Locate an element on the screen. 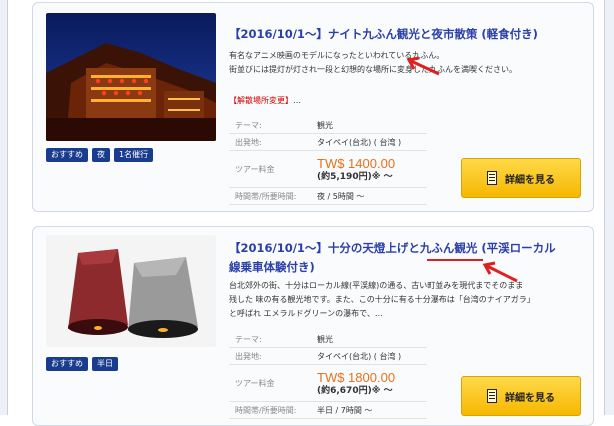 The height and width of the screenshot is (426, 614). tag-list: おすすめ 夜 1名催行 is located at coordinates (100, 155).